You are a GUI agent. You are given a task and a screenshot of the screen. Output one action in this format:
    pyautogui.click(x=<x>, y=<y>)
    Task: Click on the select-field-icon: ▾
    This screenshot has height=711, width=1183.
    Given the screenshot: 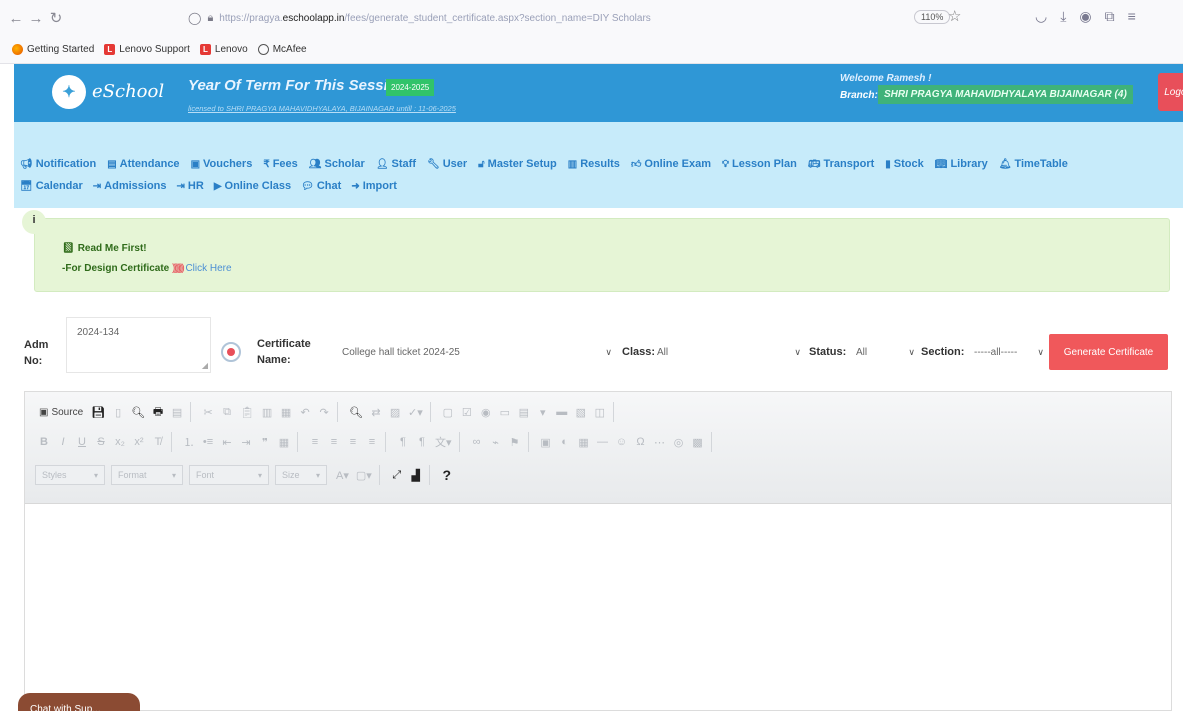 What is the action you would take?
    pyautogui.click(x=543, y=412)
    